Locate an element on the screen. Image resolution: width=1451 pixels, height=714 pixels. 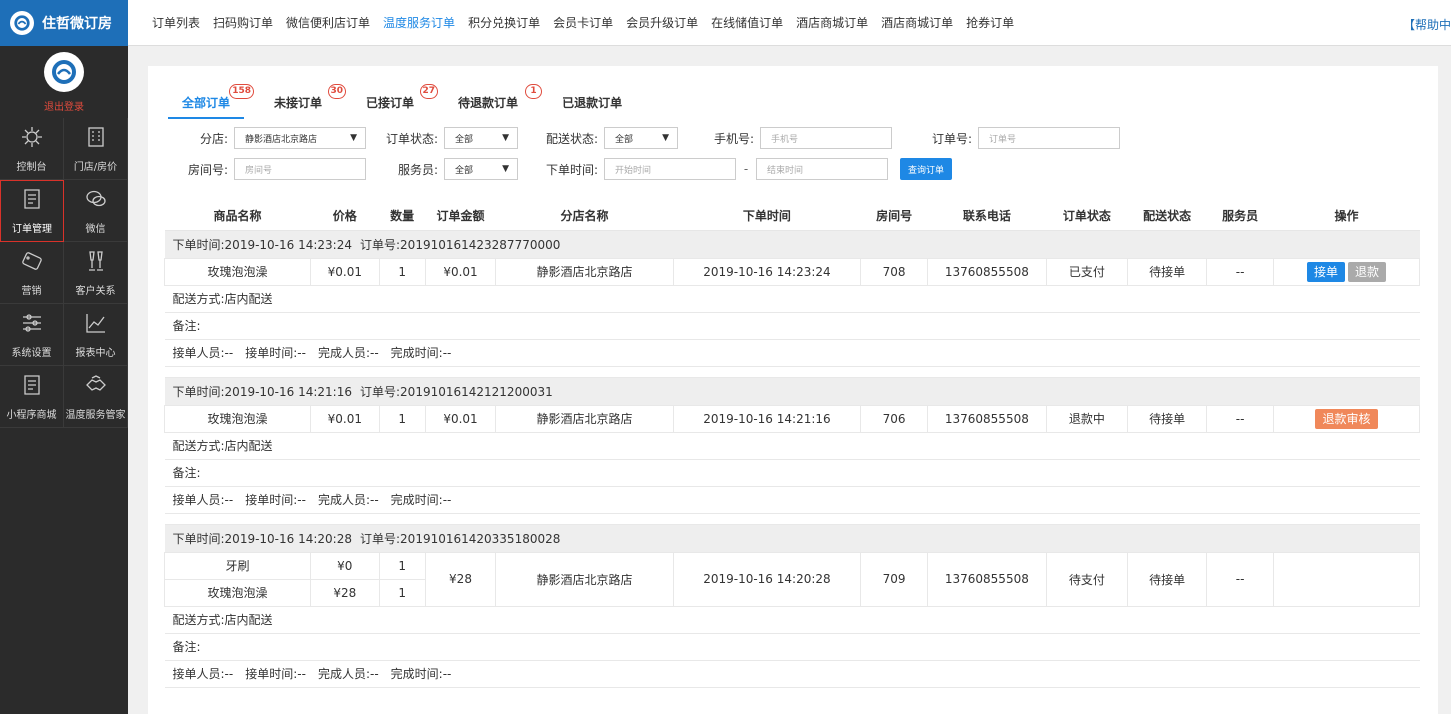
brand-bar: 住哲微订房 is located at coordinates (64, 23).